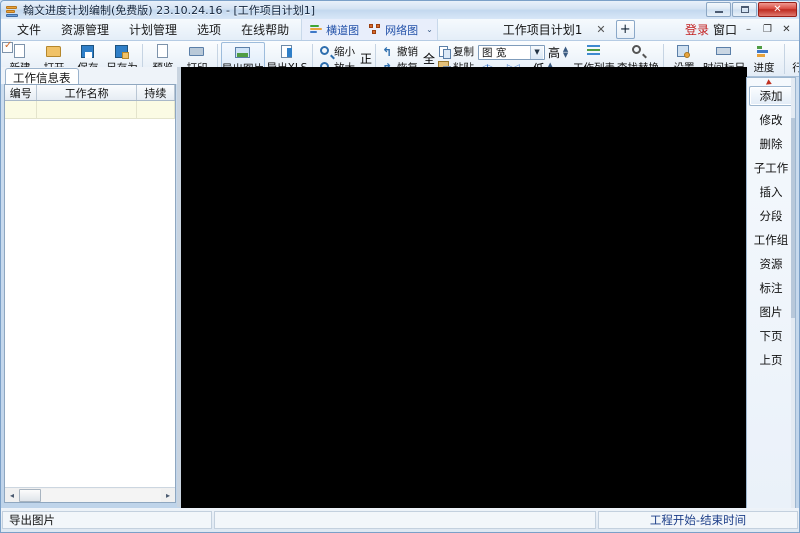 Image resolution: width=800 pixels, height=533 pixels. Describe the element at coordinates (464, 51) in the screenshot. I see `copy-label: 复制` at that location.